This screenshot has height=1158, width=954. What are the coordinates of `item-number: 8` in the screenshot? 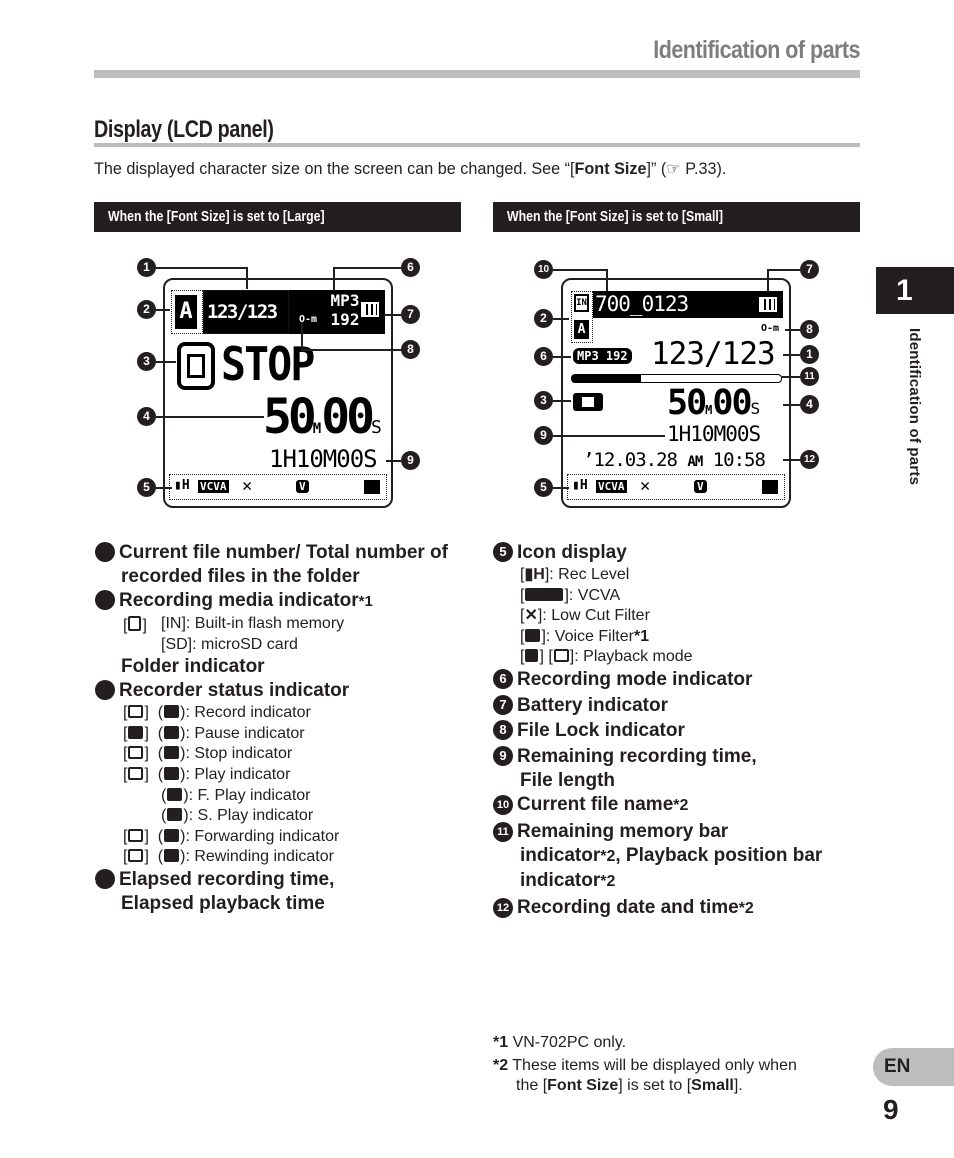 It's located at (503, 729).